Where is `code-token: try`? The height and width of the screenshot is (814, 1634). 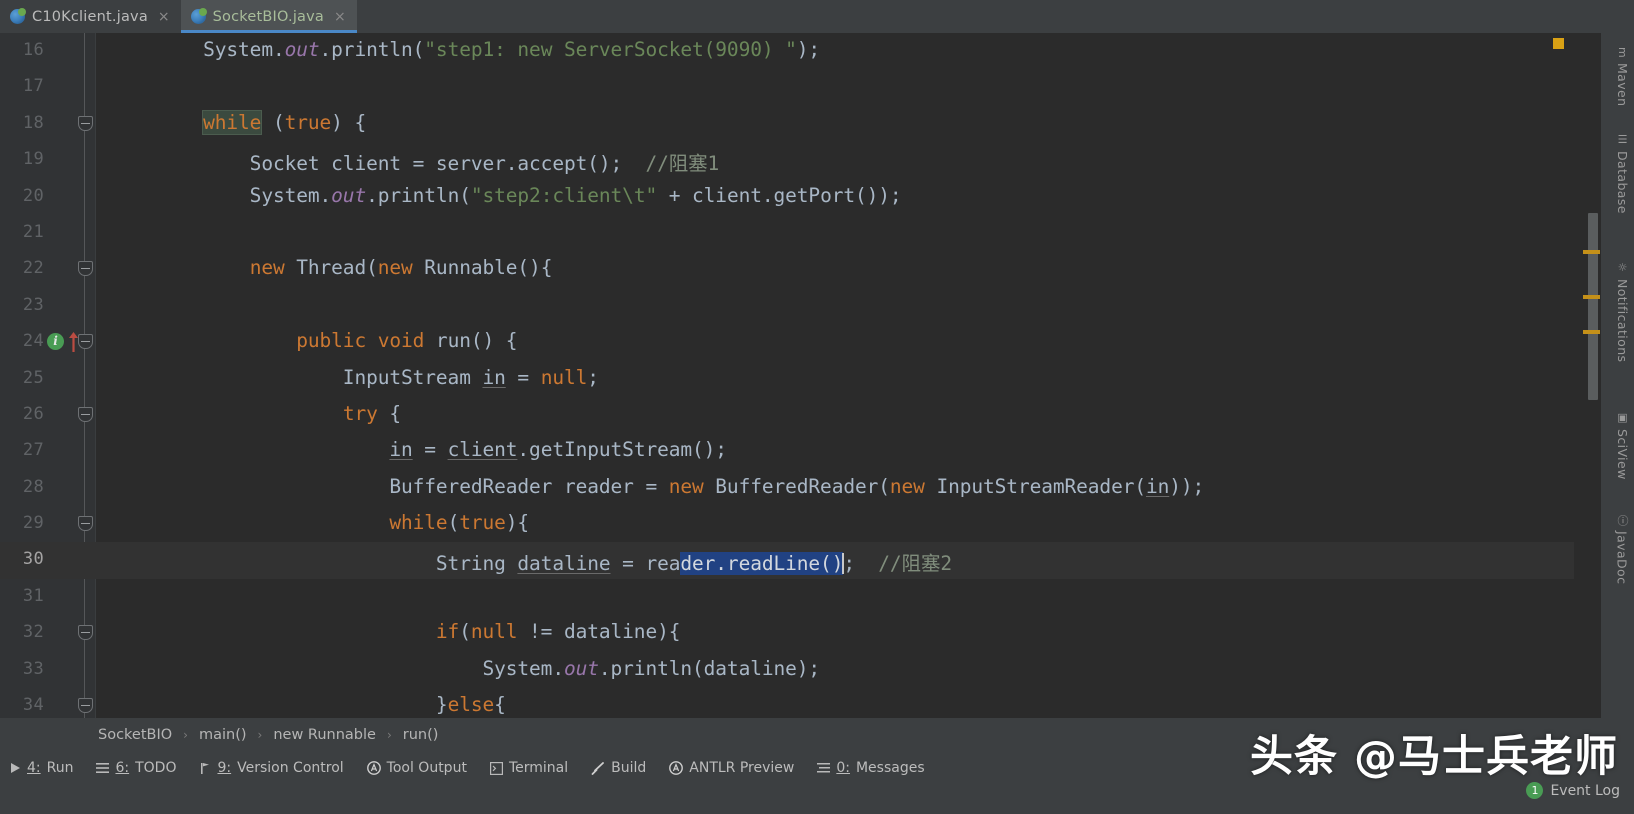 code-token: try is located at coordinates (360, 413).